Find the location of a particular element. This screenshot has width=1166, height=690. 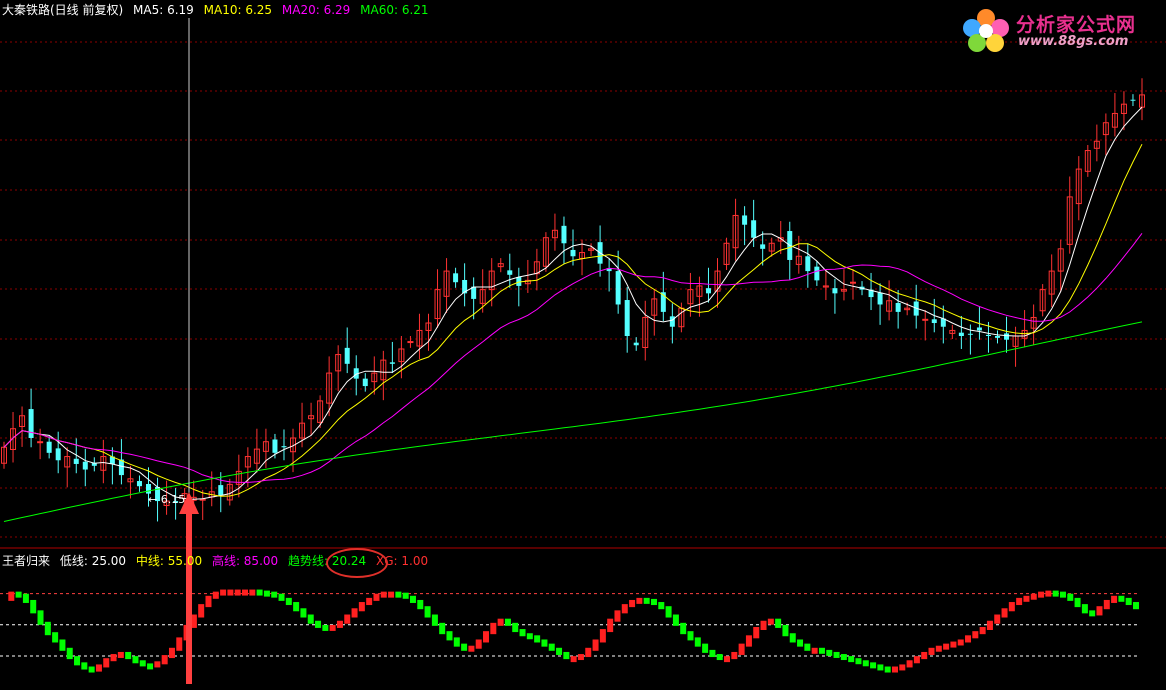

logo-title: 分析家公式网 is located at coordinates (1076, 25).